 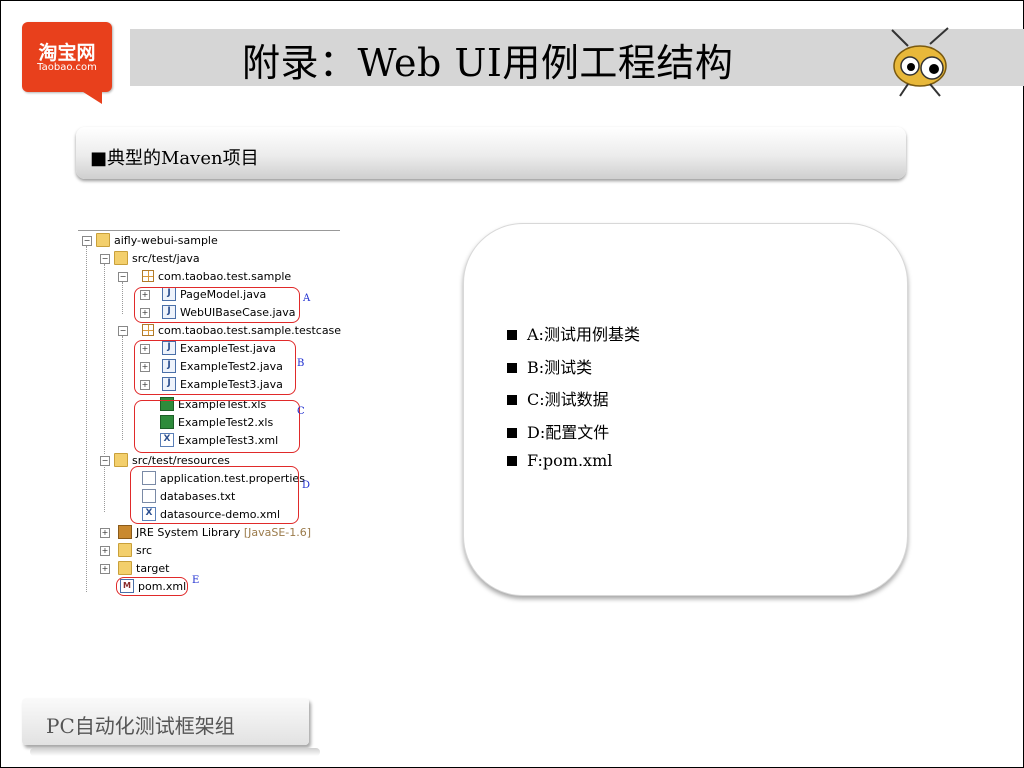 I want to click on tree-item-src-test-java: src/test/java, so click(x=157, y=258).